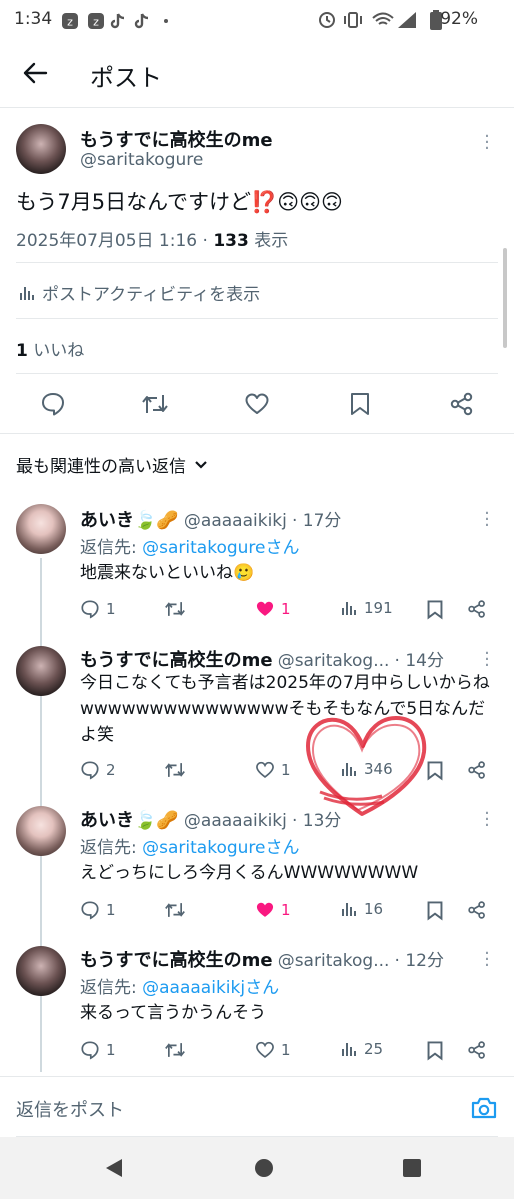 The image size is (514, 1199). What do you see at coordinates (70, 1109) in the screenshot?
I see `compose-input: 返信をポスト` at bounding box center [70, 1109].